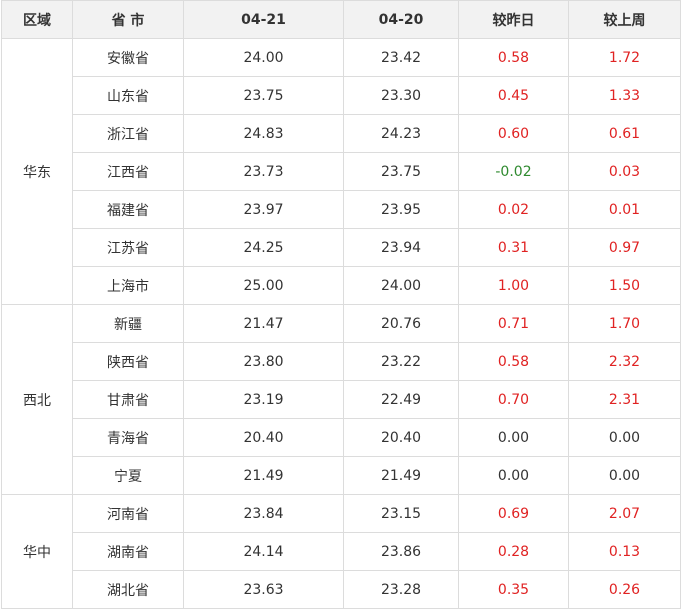 The height and width of the screenshot is (611, 682). I want to click on cell-change-vs-yesterday: 0.60, so click(513, 133).